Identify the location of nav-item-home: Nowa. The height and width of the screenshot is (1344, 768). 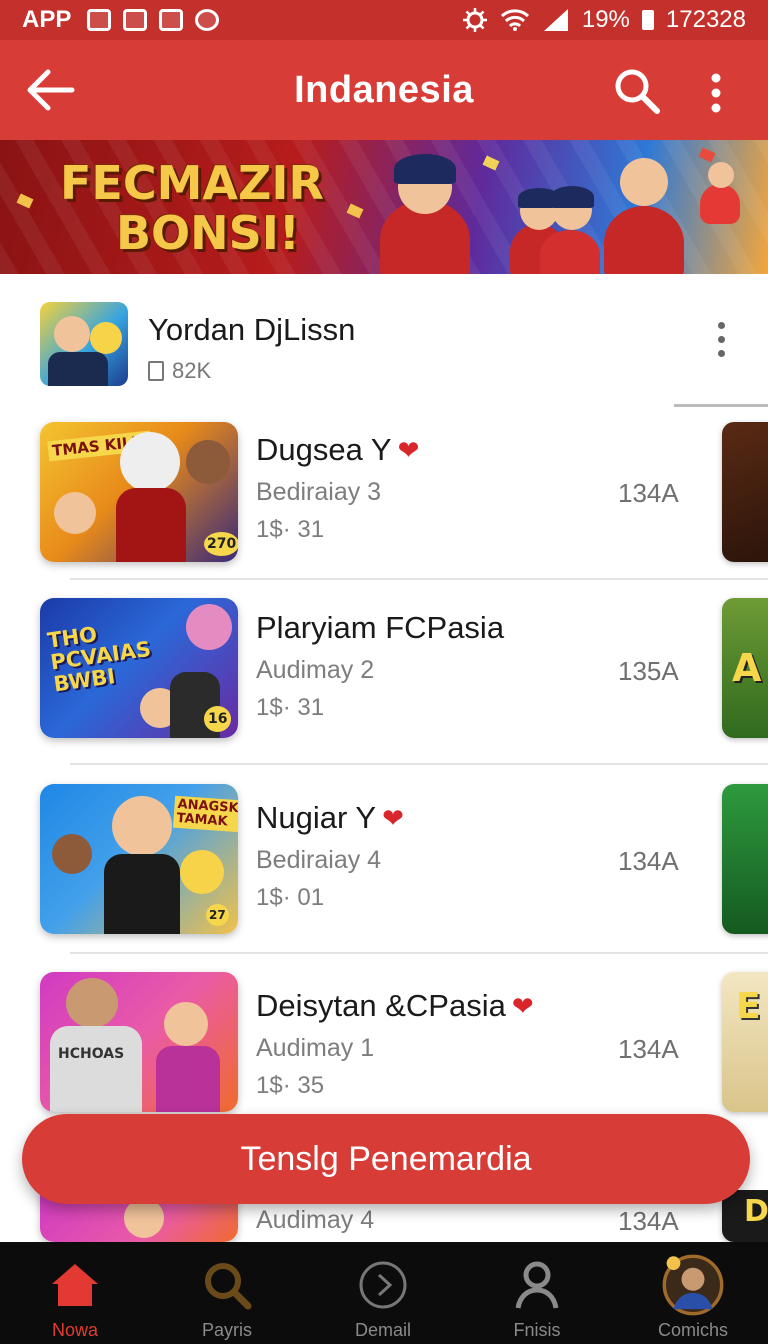
(75, 1293).